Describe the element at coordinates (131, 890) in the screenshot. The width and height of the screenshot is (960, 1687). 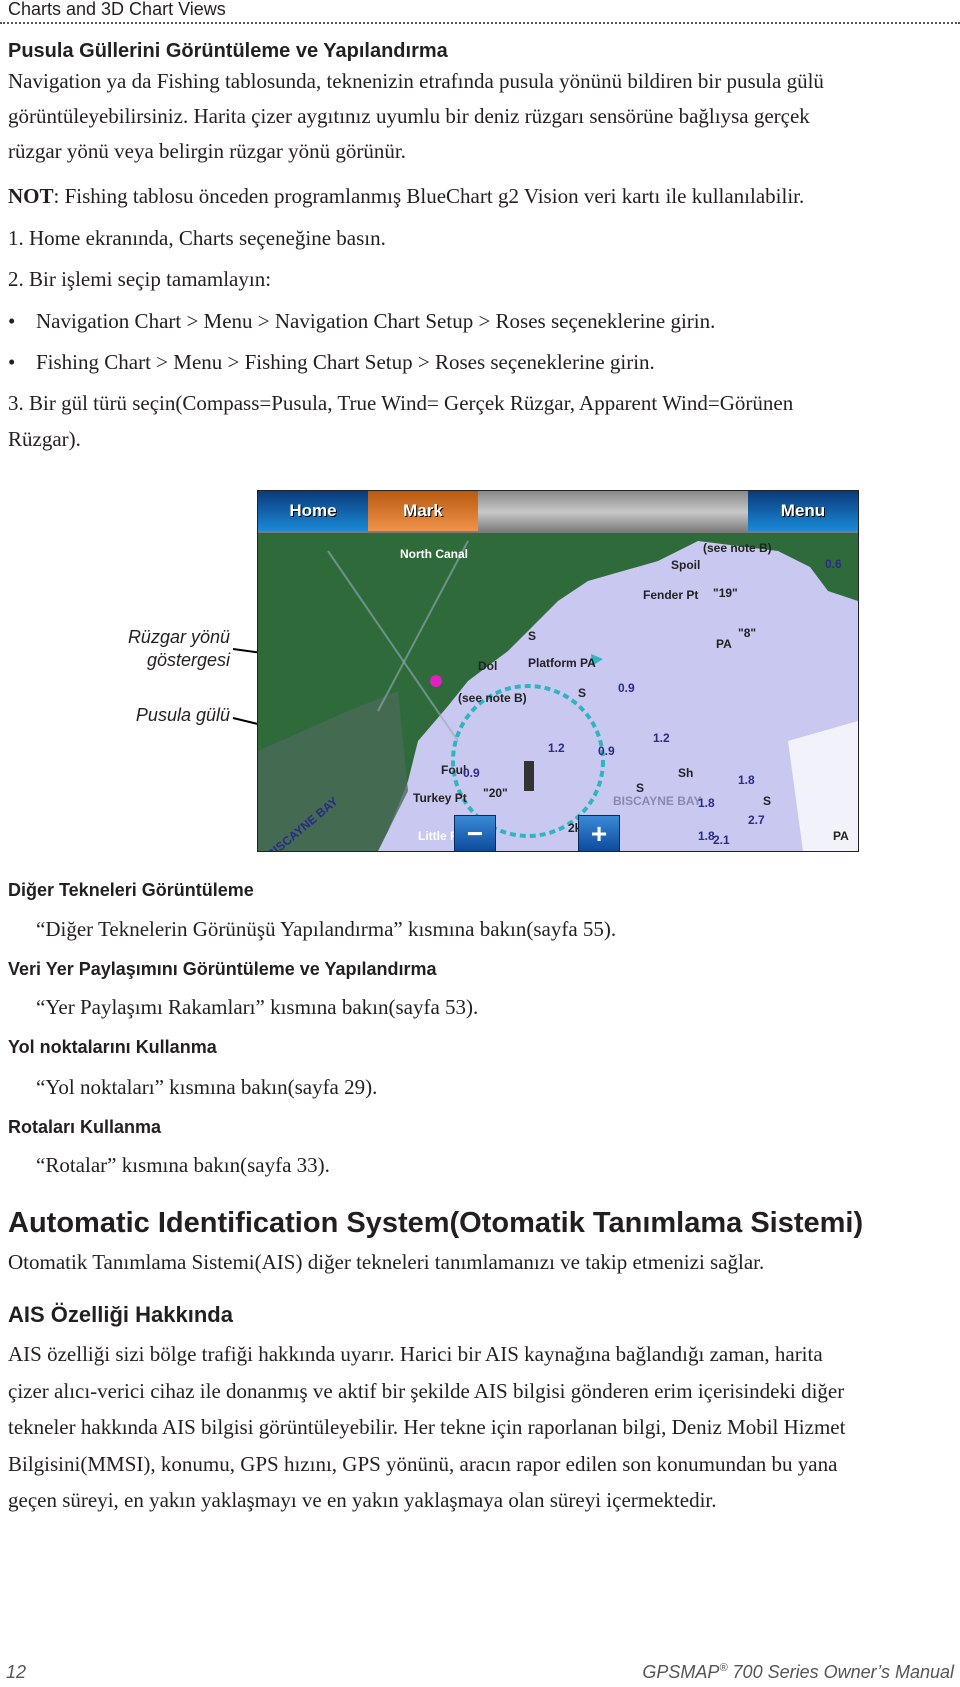
I see `section-heading: Diğer Tekneleri Görüntüleme` at that location.